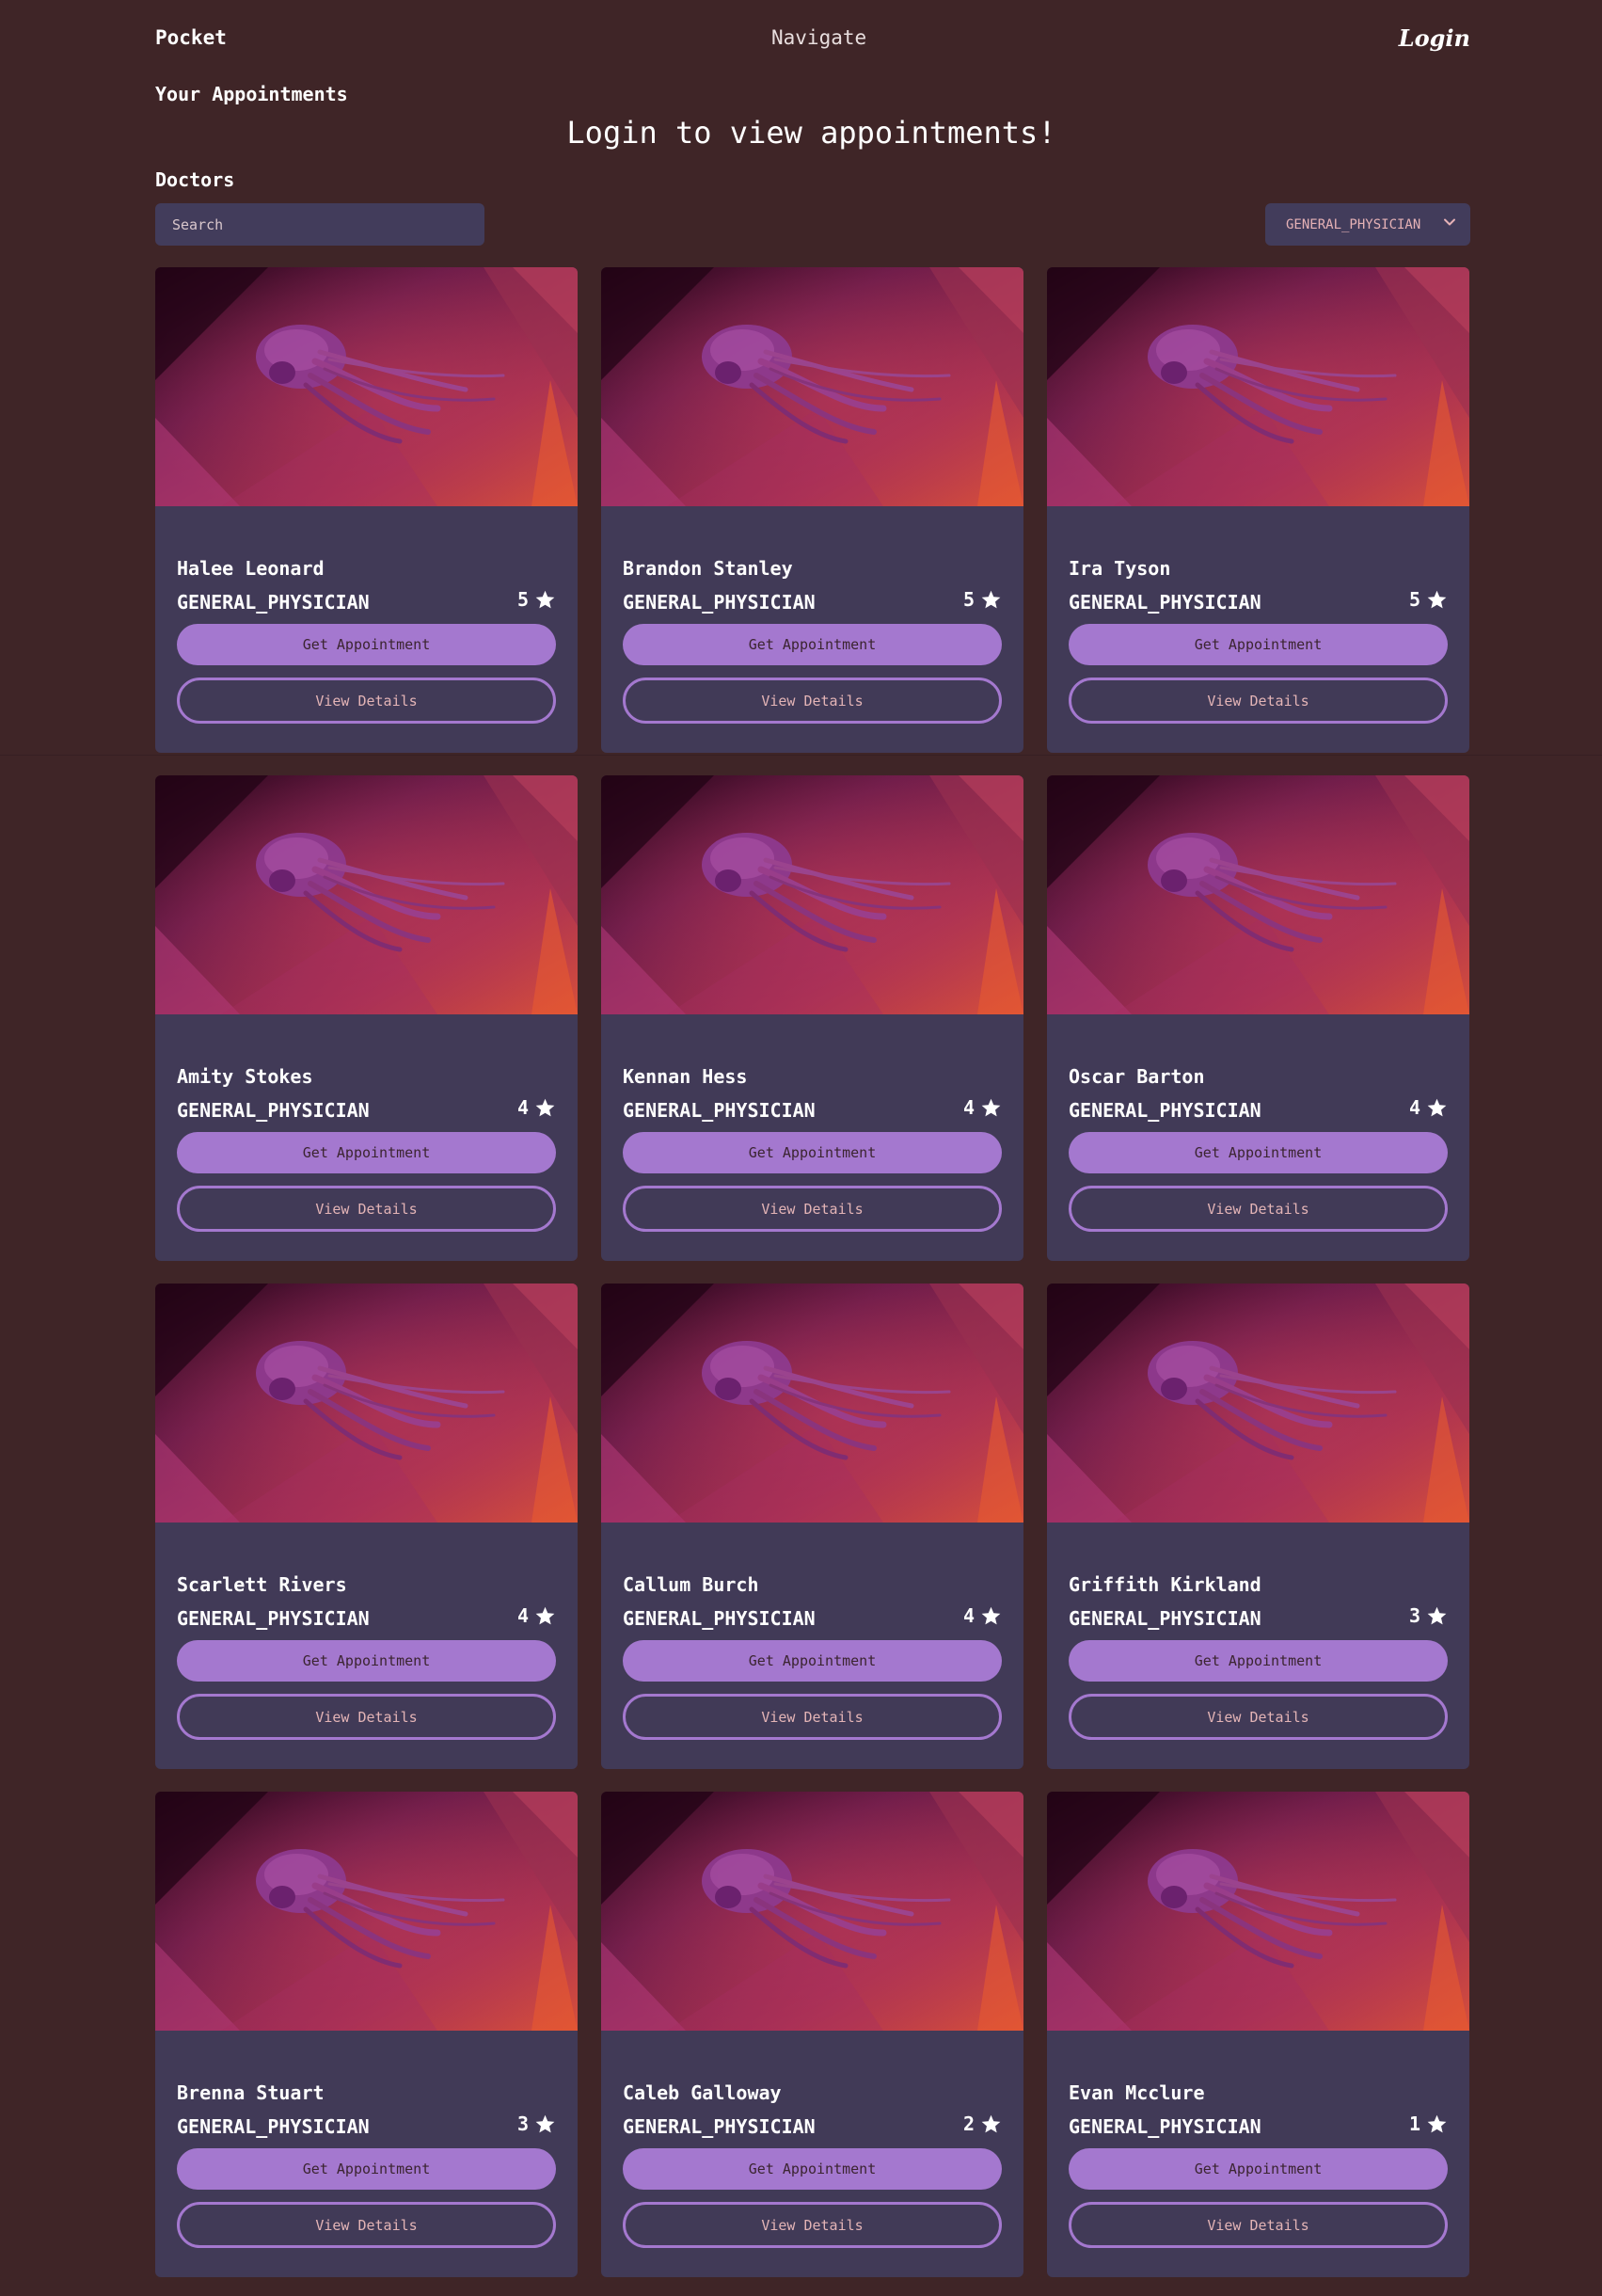  What do you see at coordinates (320, 224) in the screenshot?
I see `search-input` at bounding box center [320, 224].